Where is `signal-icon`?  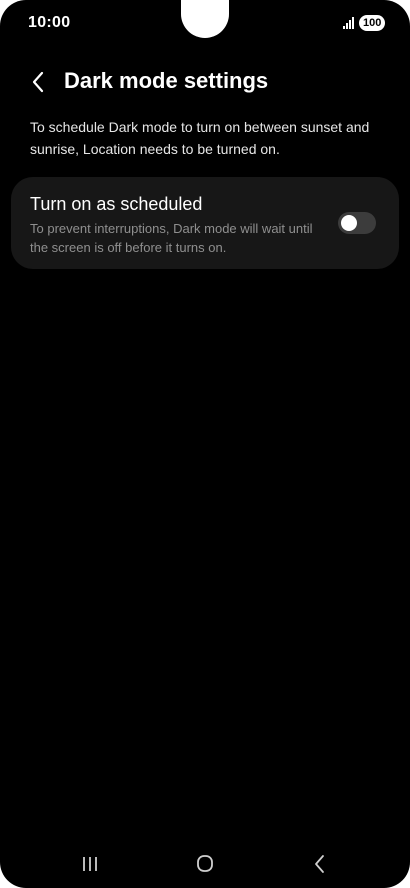 signal-icon is located at coordinates (350, 23).